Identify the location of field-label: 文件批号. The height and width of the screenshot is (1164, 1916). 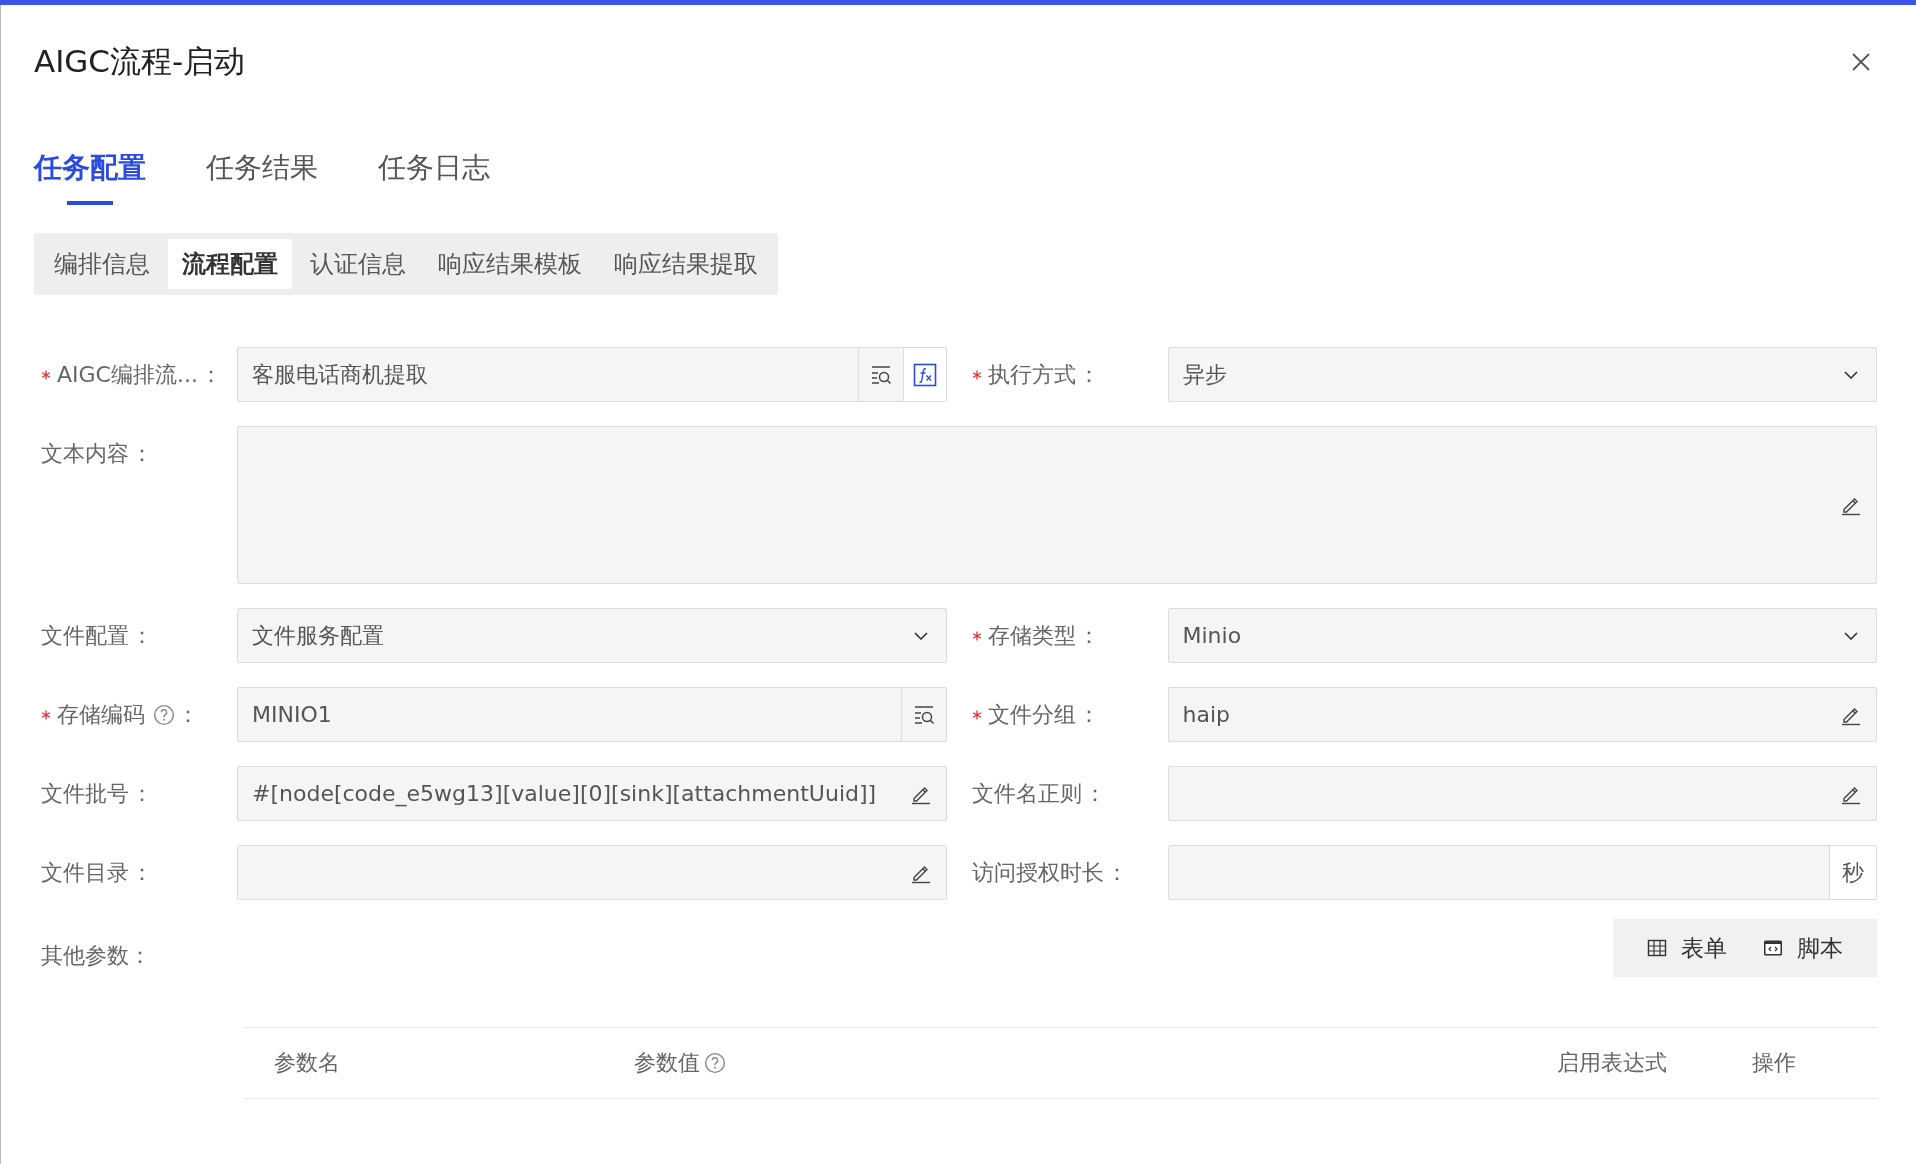
(85, 793).